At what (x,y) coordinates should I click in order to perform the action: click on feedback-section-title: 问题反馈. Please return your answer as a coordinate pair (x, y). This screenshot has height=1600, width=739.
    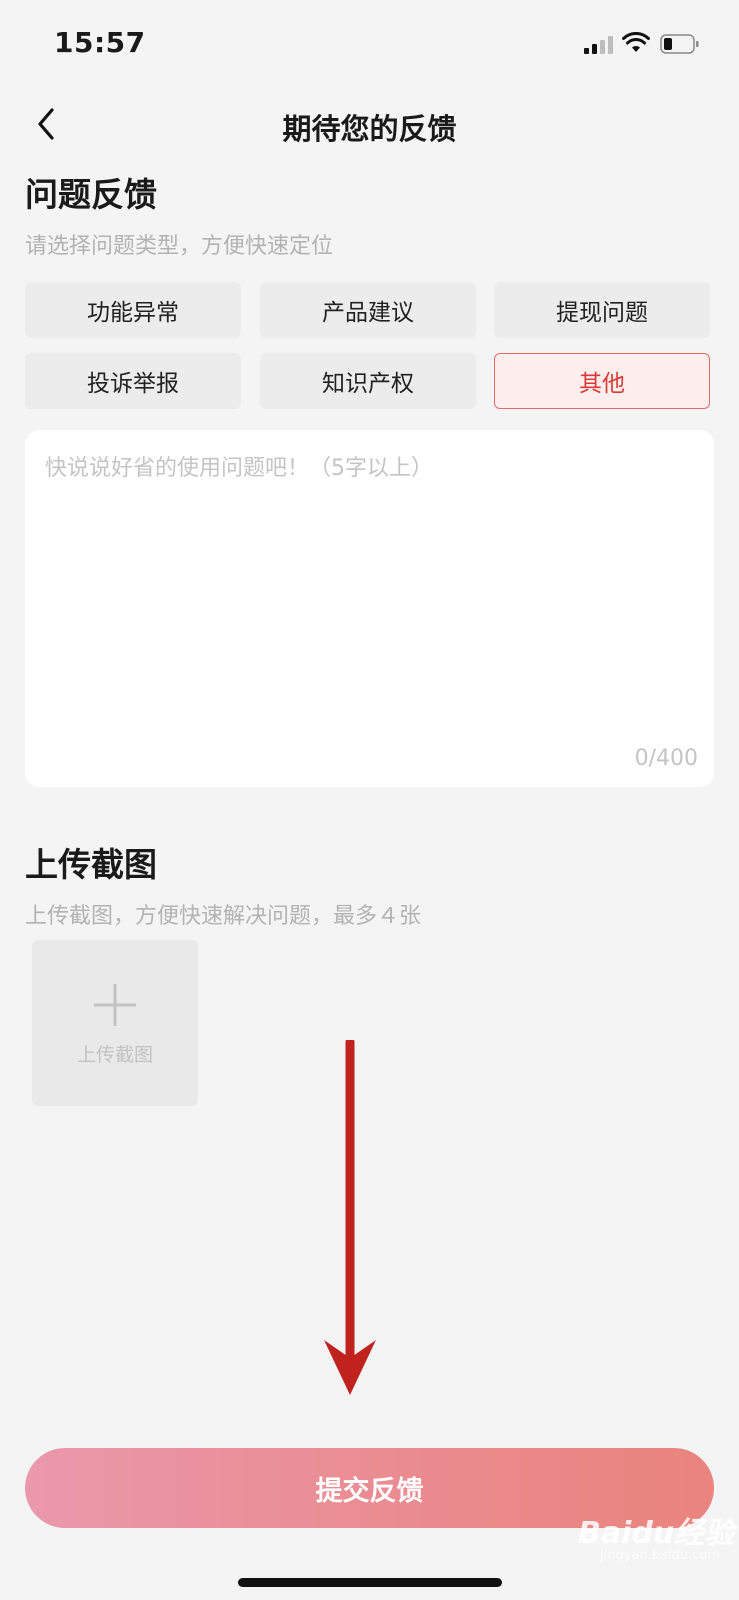
    Looking at the image, I should click on (91, 194).